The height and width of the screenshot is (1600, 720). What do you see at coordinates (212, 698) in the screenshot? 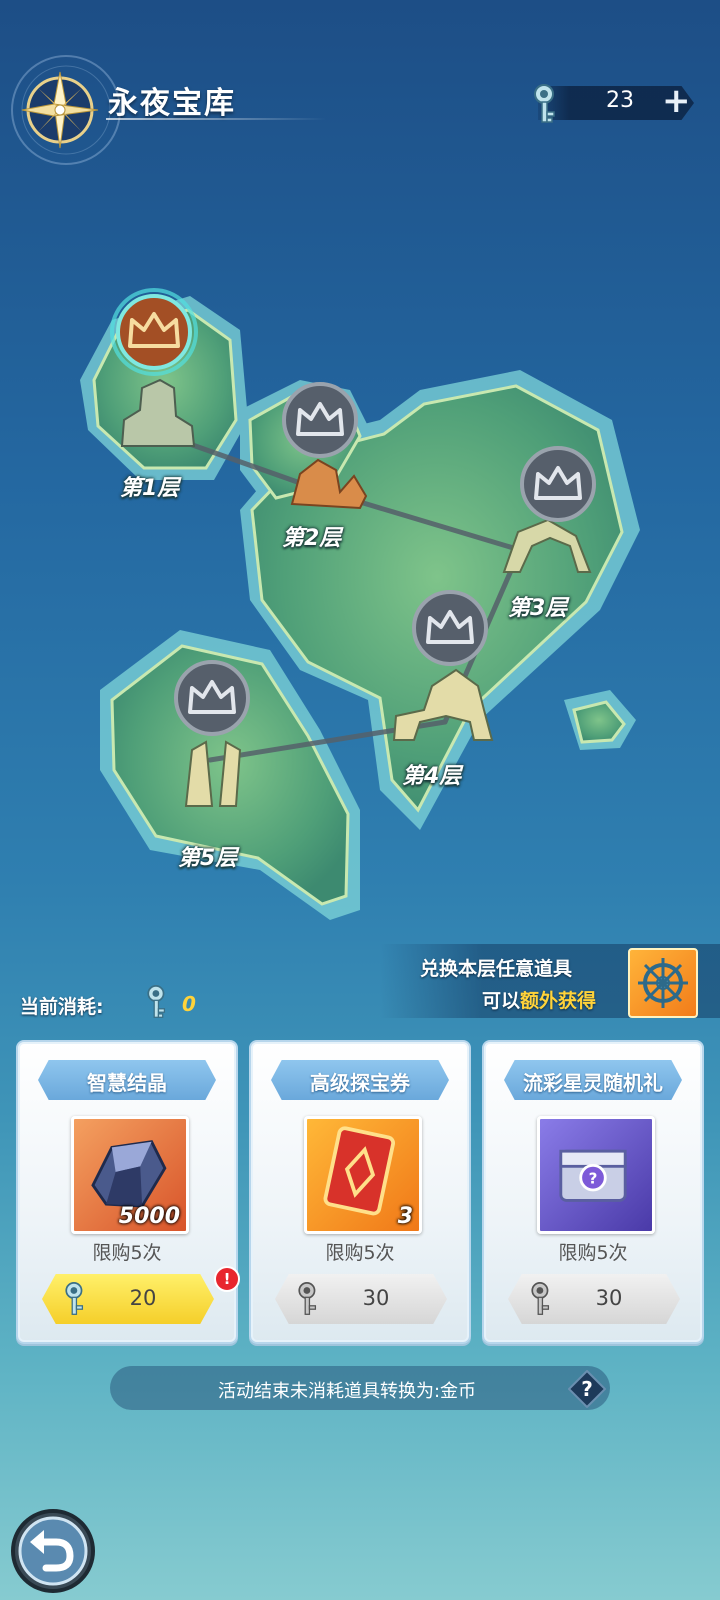
I see `floor-5-marker` at bounding box center [212, 698].